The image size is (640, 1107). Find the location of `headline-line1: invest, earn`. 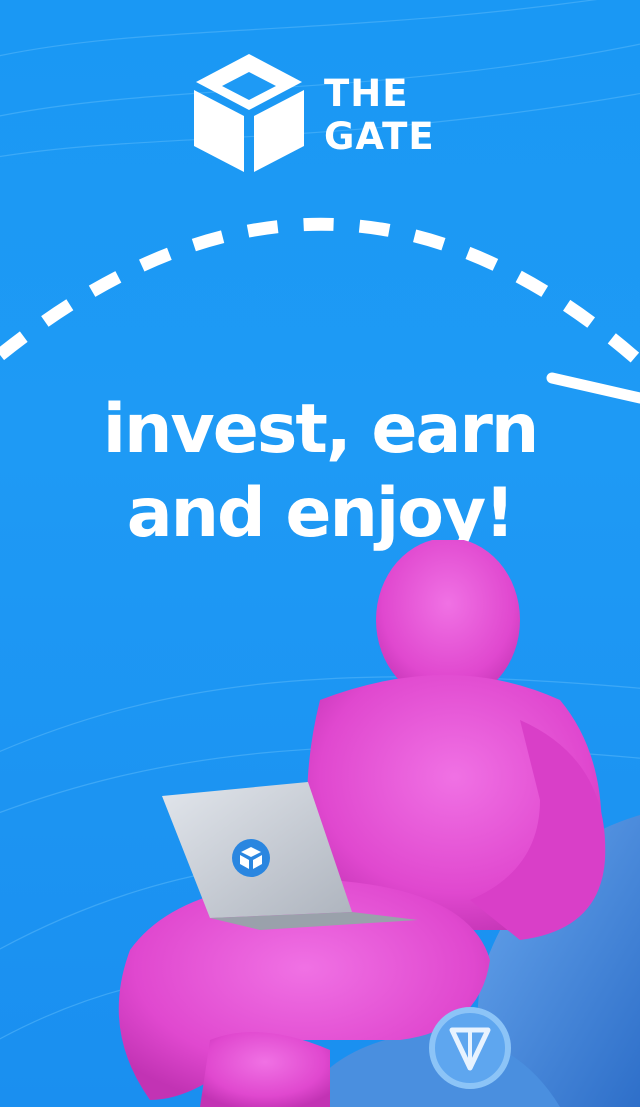

headline-line1: invest, earn is located at coordinates (321, 429).